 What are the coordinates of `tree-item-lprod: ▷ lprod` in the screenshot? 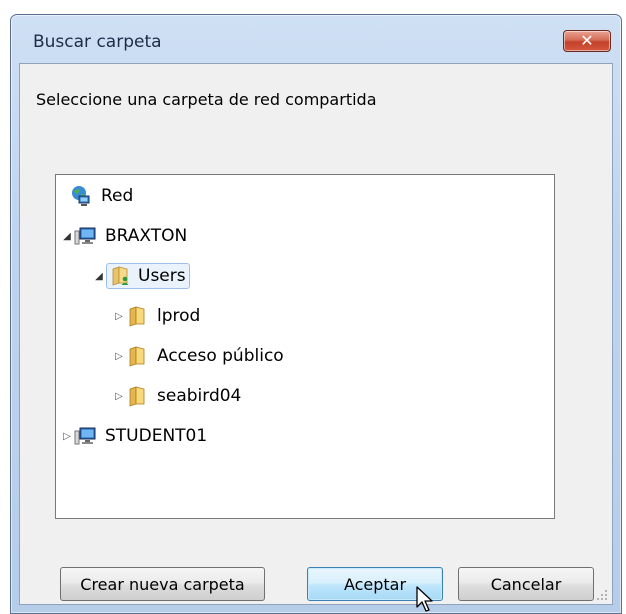 It's located at (157, 316).